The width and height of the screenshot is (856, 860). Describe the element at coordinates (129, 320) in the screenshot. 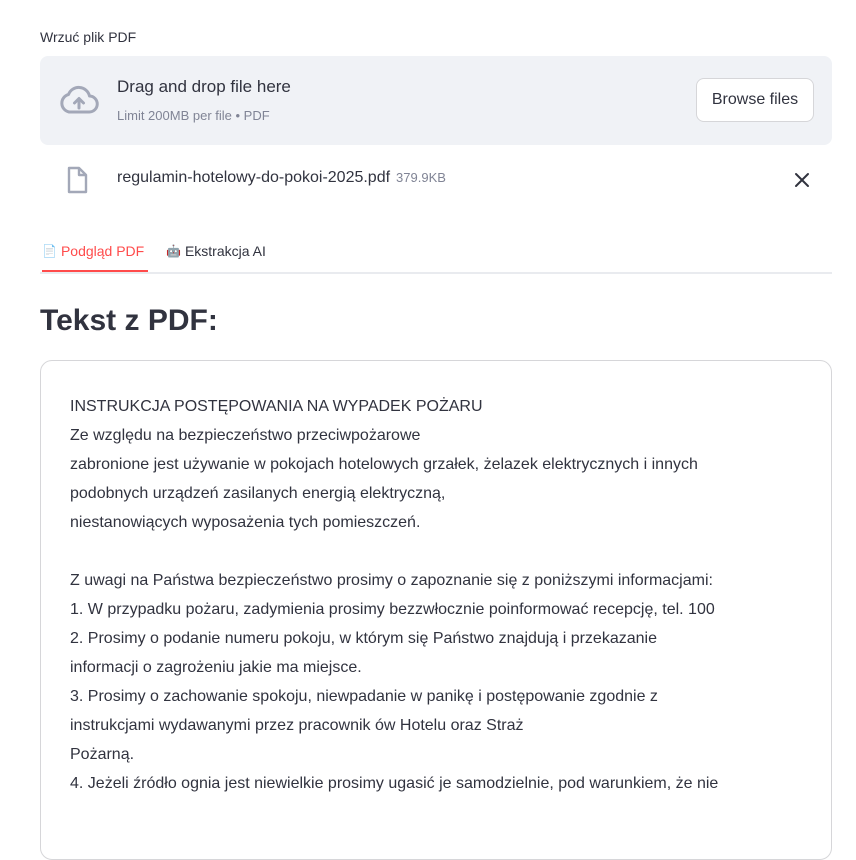

I see `page-heading: Tekst z PDF:` at that location.